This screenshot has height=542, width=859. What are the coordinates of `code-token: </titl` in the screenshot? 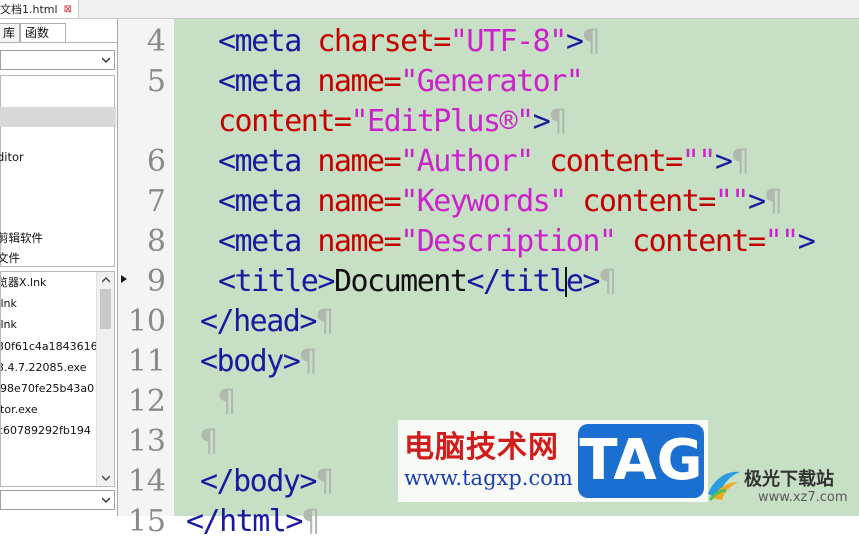 It's located at (516, 281).